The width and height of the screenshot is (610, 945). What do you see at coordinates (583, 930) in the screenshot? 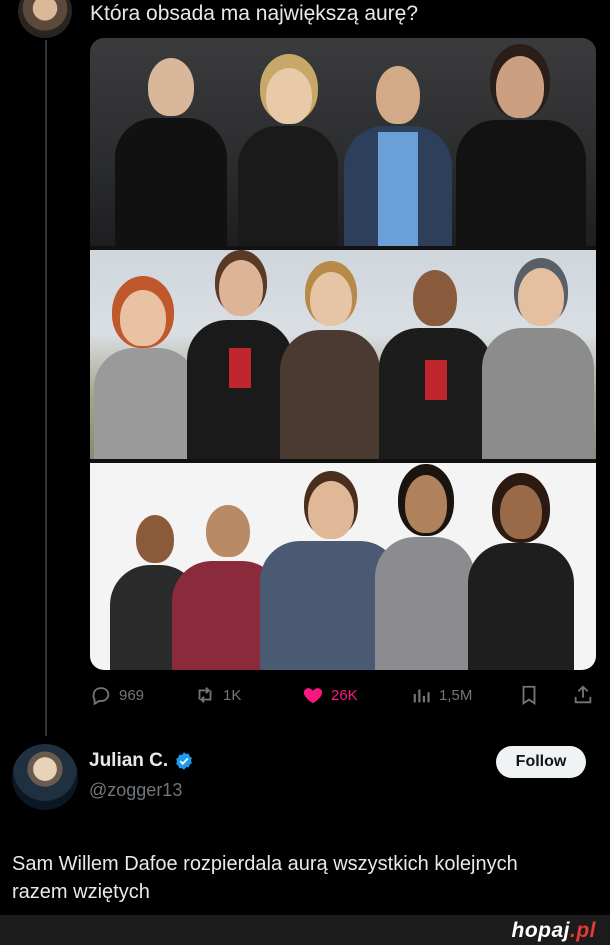
I see `watermark-tld: .pl` at bounding box center [583, 930].